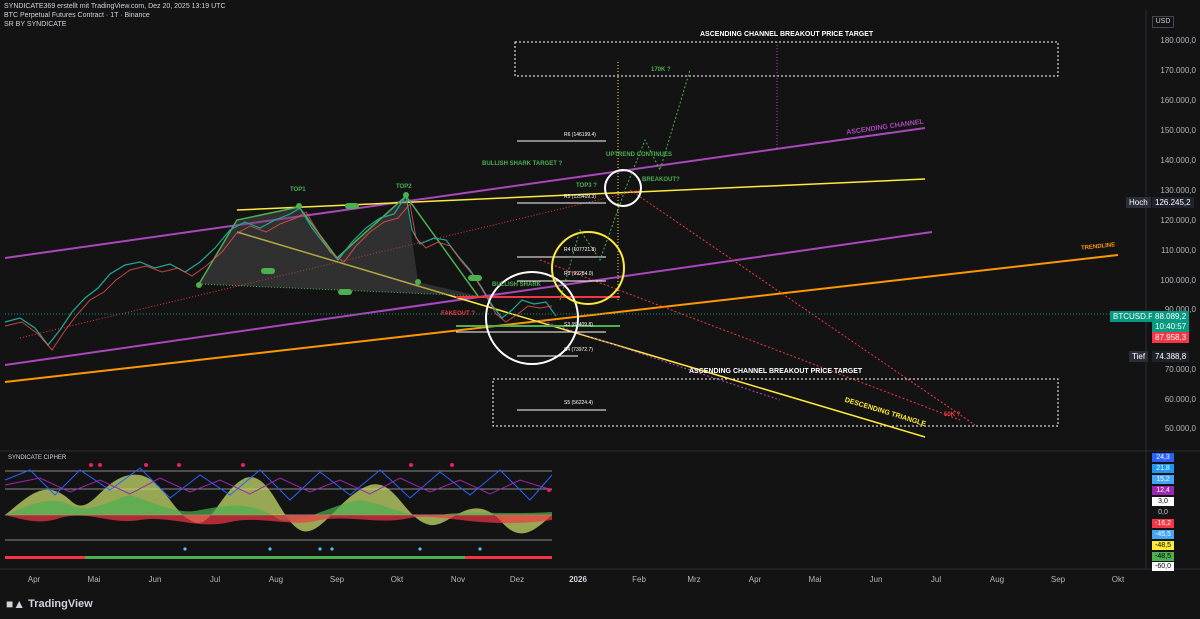 The width and height of the screenshot is (1200, 619). Describe the element at coordinates (1163, 501) in the screenshot. I see `indicator-value-tag: 3,0` at that location.